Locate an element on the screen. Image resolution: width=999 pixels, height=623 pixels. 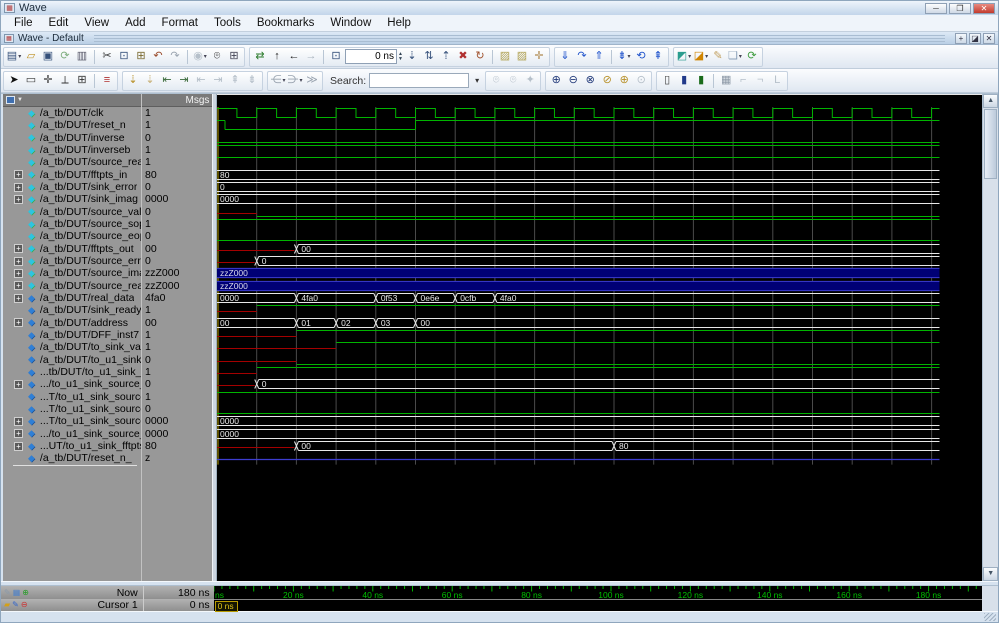
recycle-button: ⟳ is located at coordinates (752, 57).